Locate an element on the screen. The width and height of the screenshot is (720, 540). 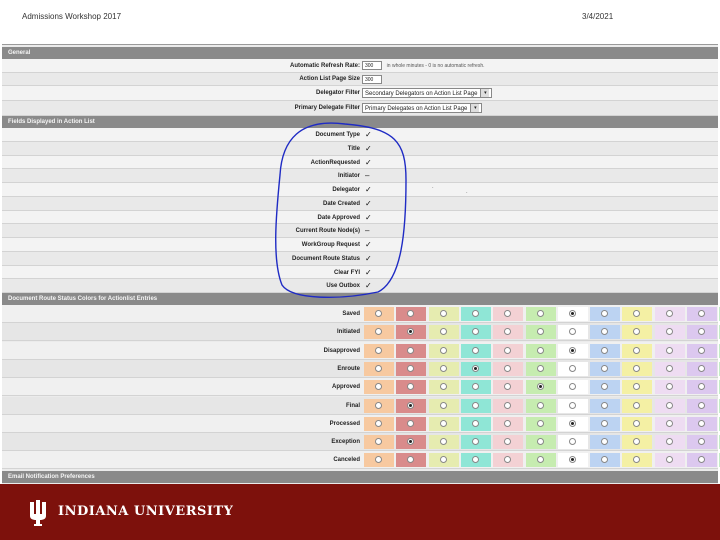
refresh-rate-input: 300 is located at coordinates (372, 65).